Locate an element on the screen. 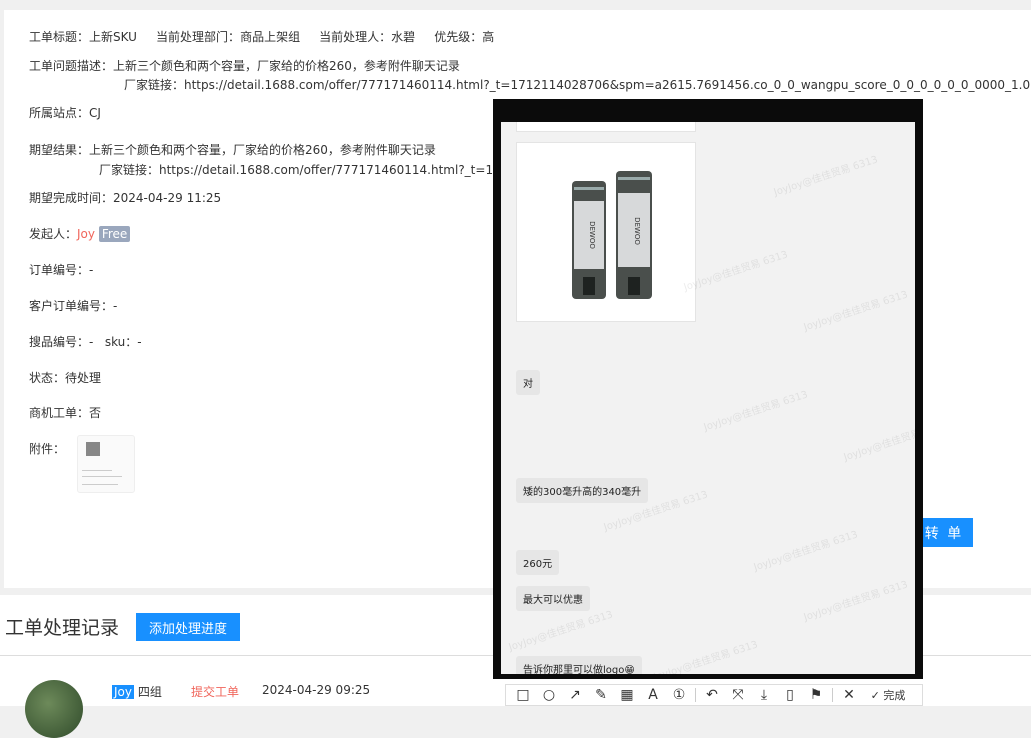 The height and width of the screenshot is (738, 1031). chat-message: 对 is located at coordinates (528, 382).